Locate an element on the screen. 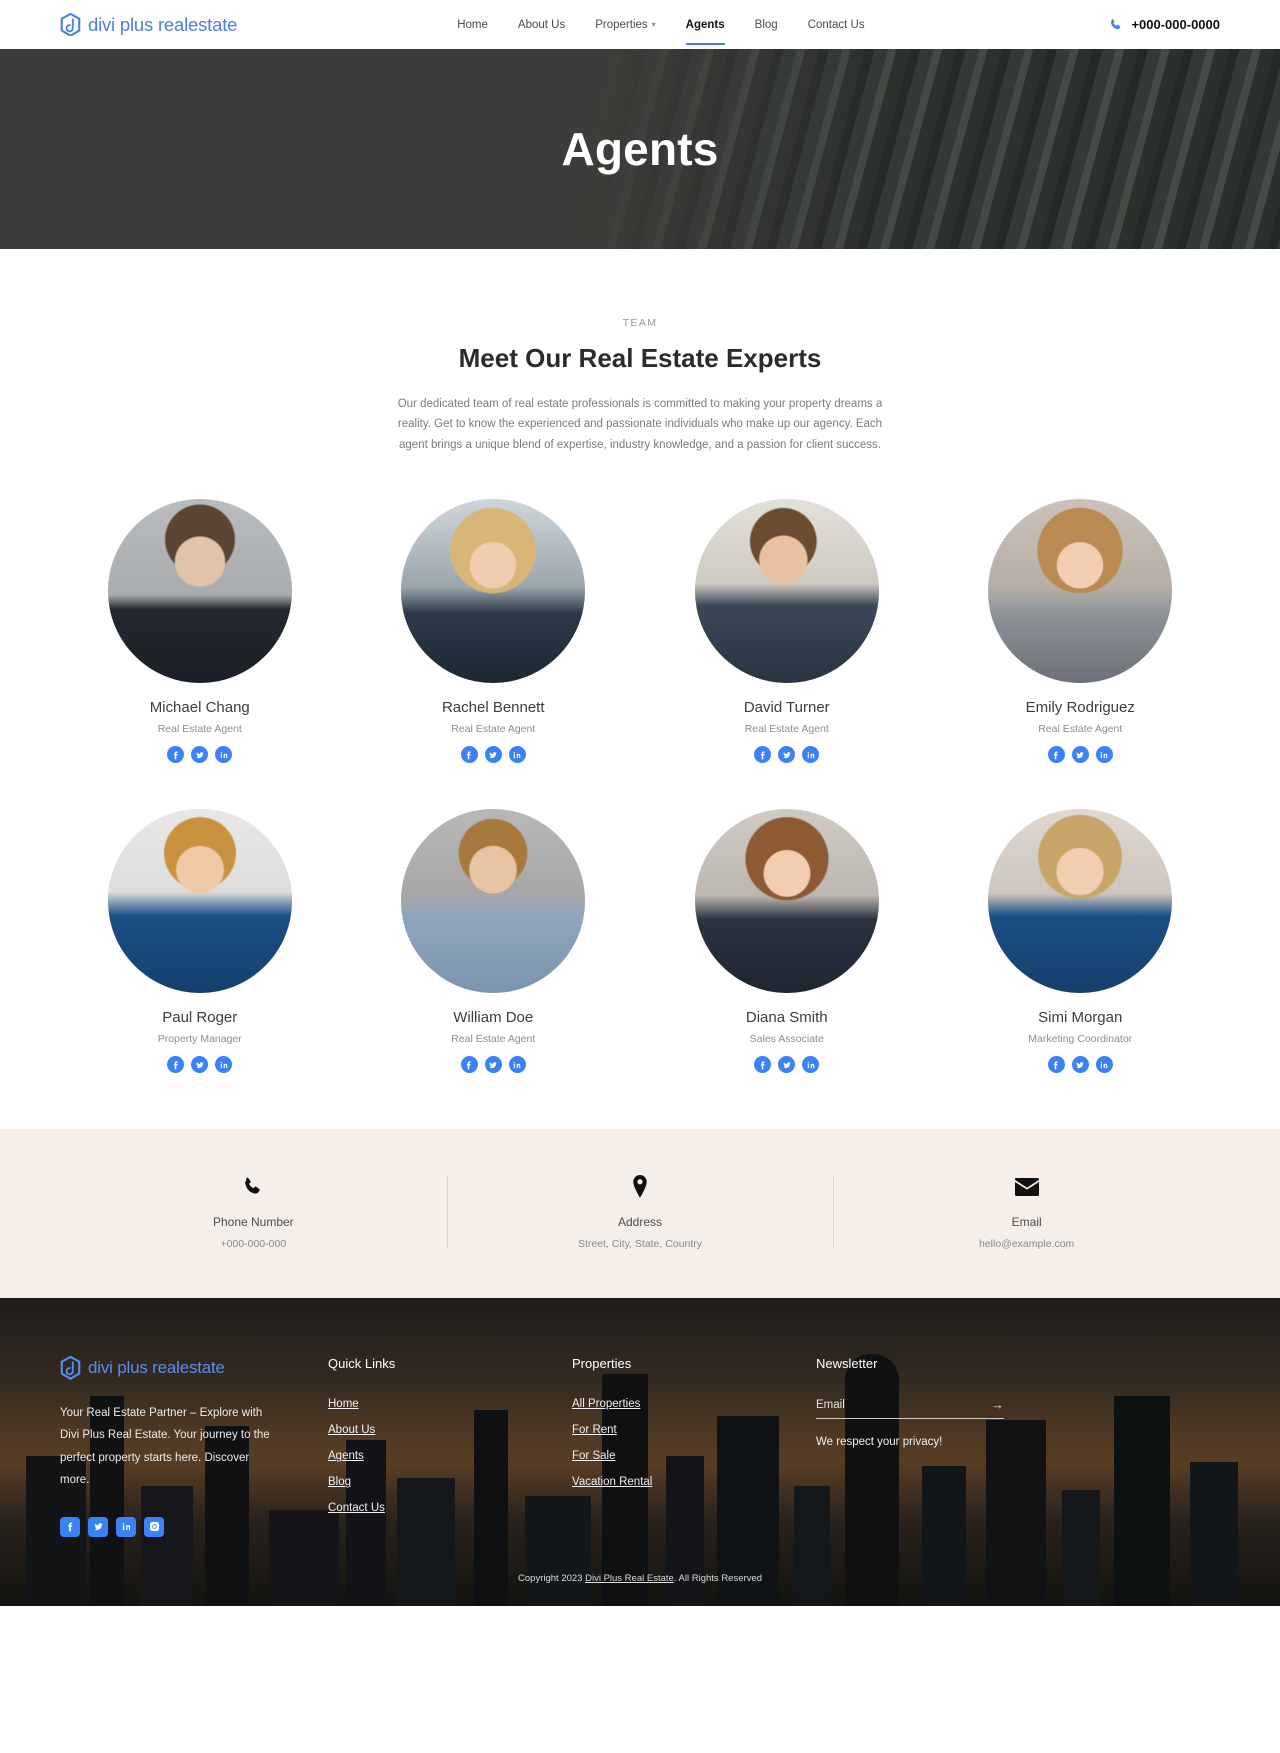 Image resolution: width=1280 pixels, height=1753 pixels. agent-name: Simi Morgan is located at coordinates (1080, 1018).